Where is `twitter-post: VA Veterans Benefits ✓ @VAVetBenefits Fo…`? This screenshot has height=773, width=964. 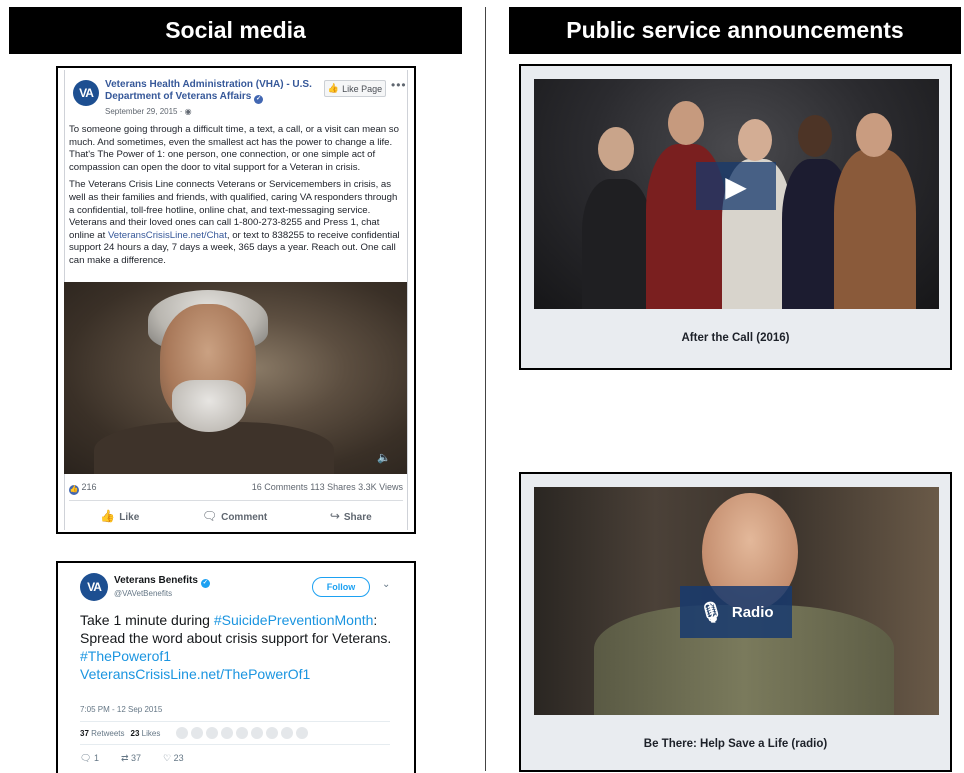 twitter-post: VA Veterans Benefits ✓ @VAVetBenefits Fo… is located at coordinates (236, 667).